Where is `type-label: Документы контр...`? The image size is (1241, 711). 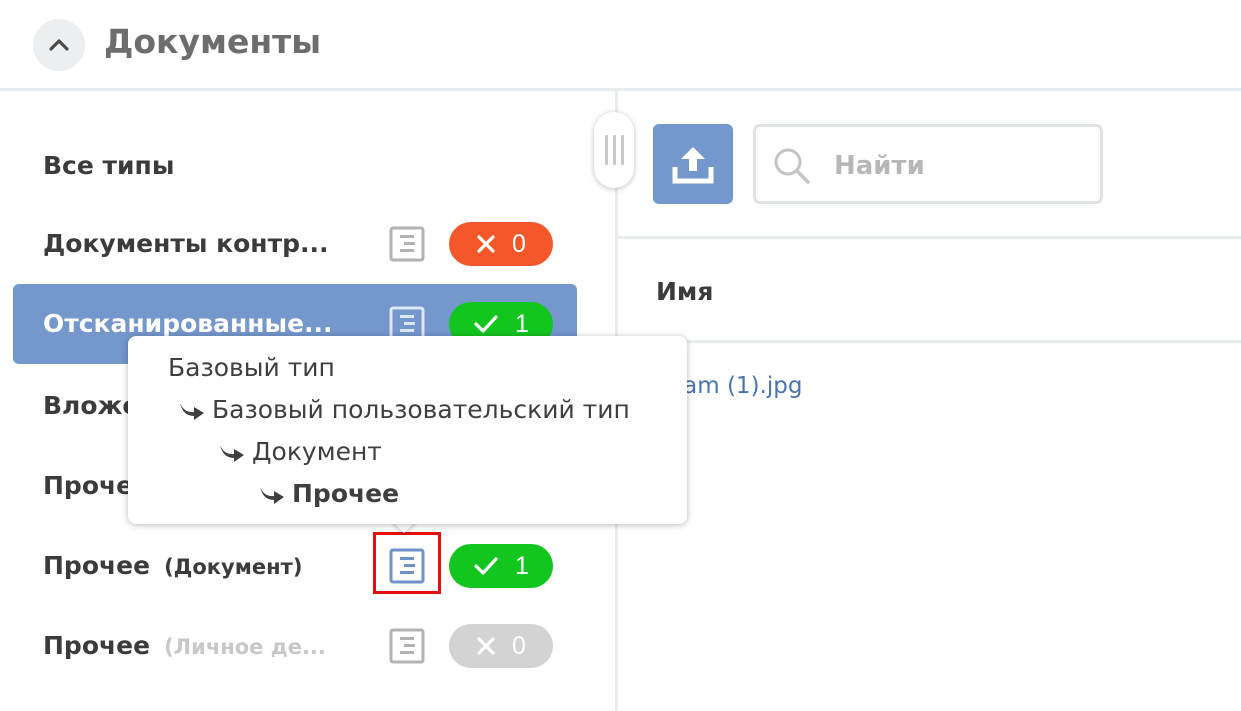
type-label: Документы контр... is located at coordinates (186, 243).